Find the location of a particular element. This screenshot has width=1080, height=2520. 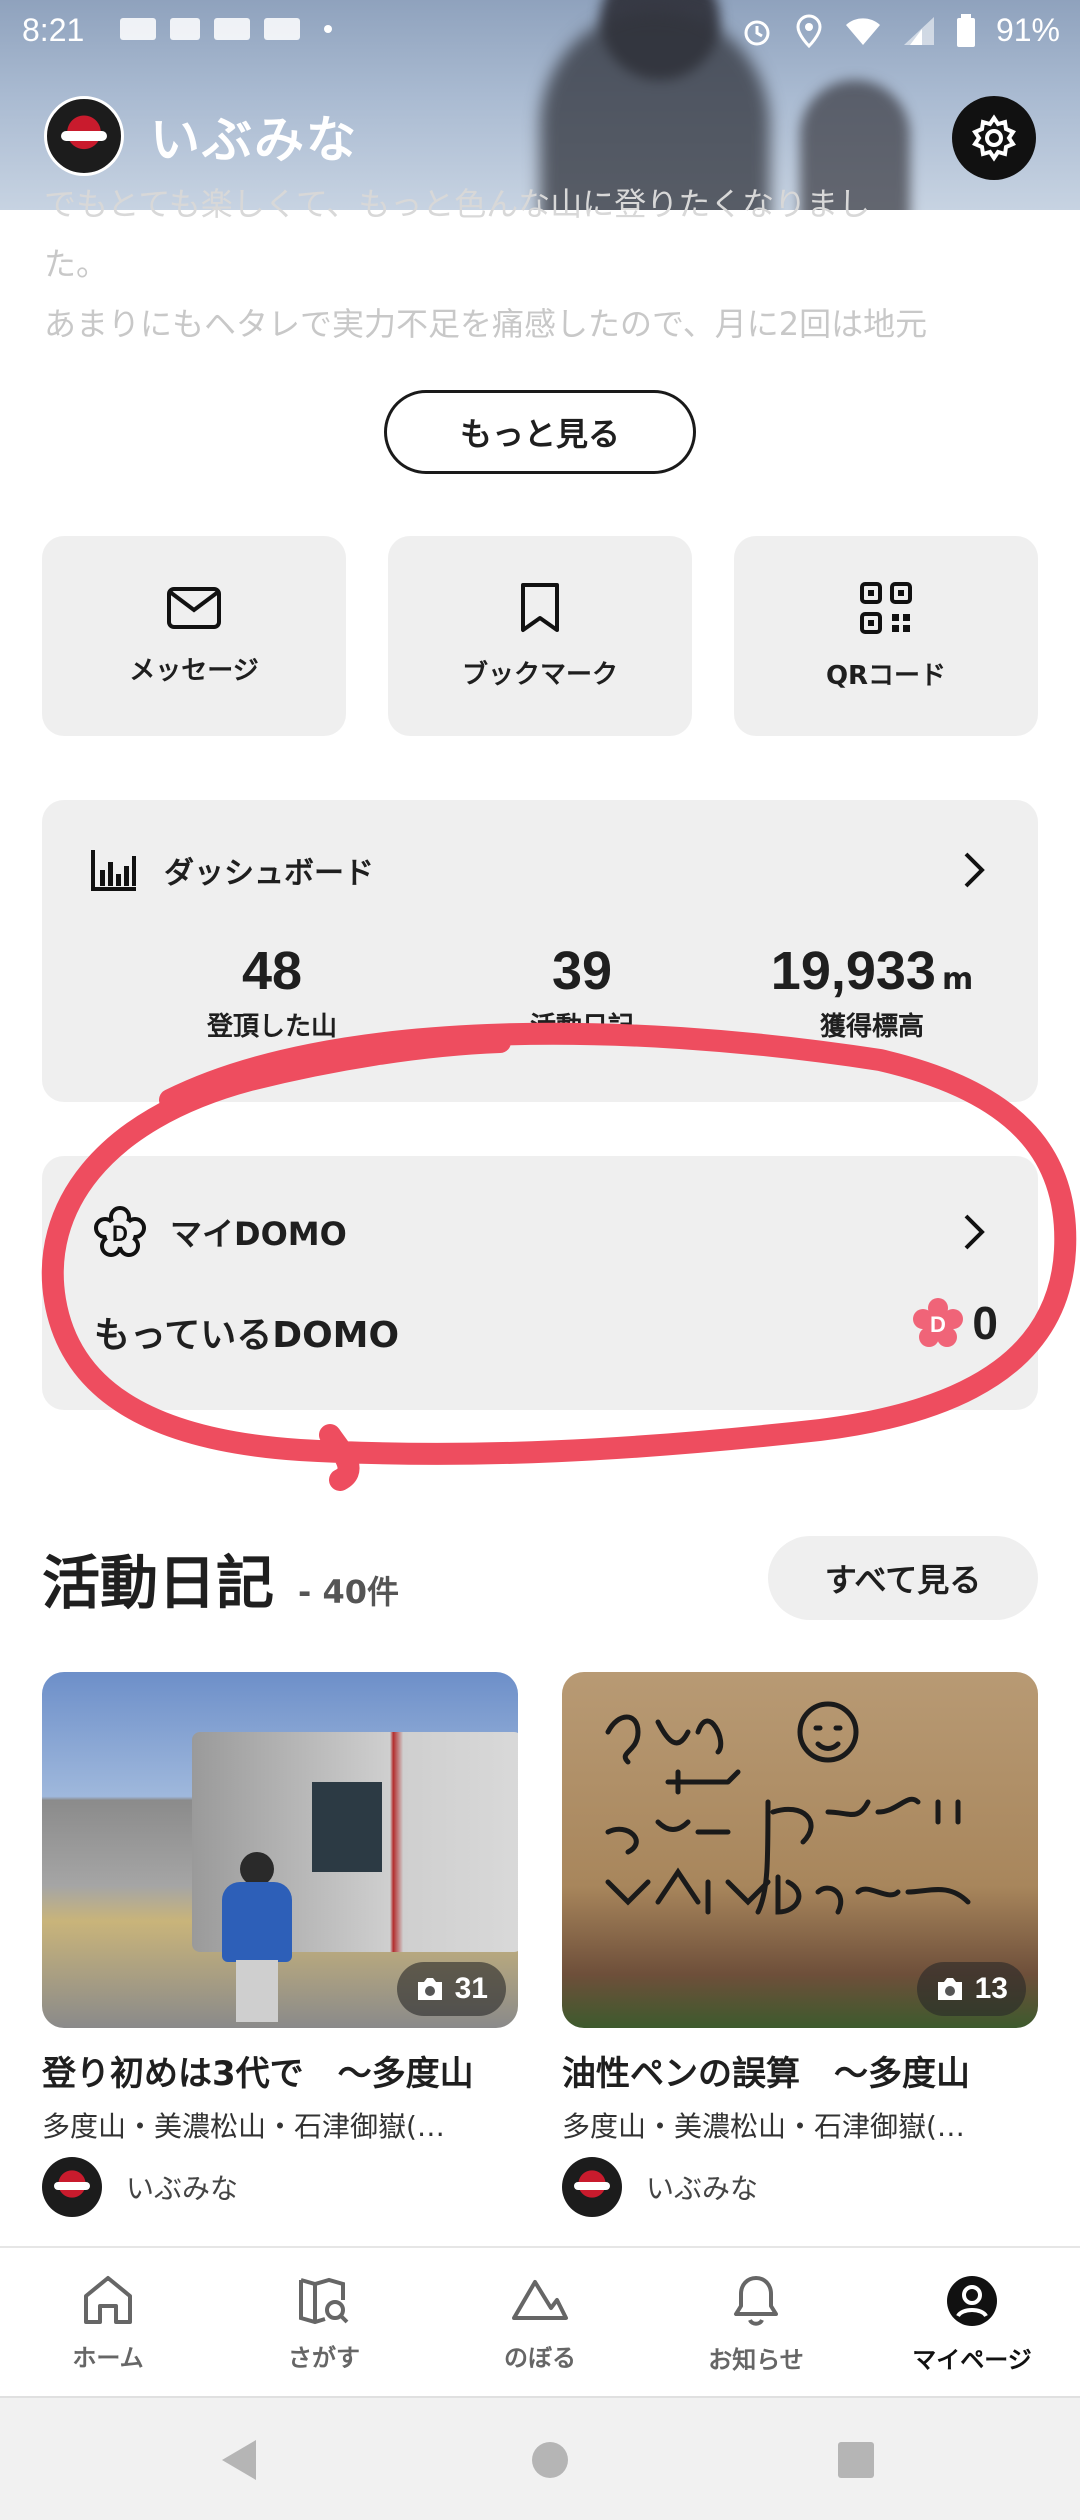

domo-subtitle: もっているDOMO is located at coordinates (247, 1335).